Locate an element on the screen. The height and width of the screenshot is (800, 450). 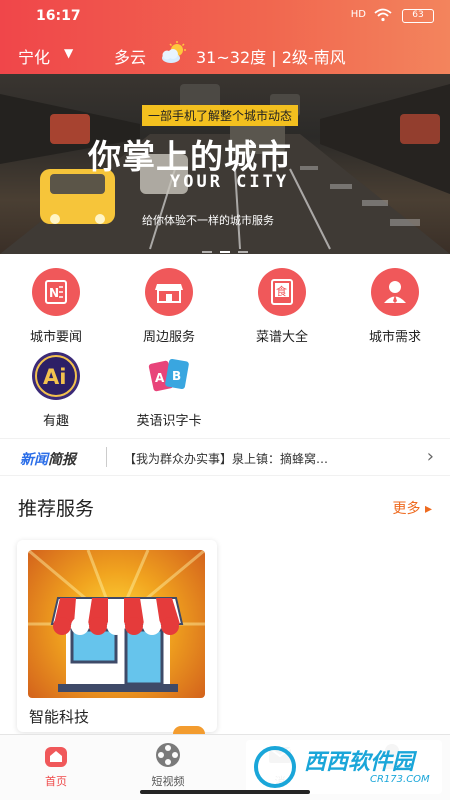
section-title: 推荐服务 is located at coordinates (56, 509).